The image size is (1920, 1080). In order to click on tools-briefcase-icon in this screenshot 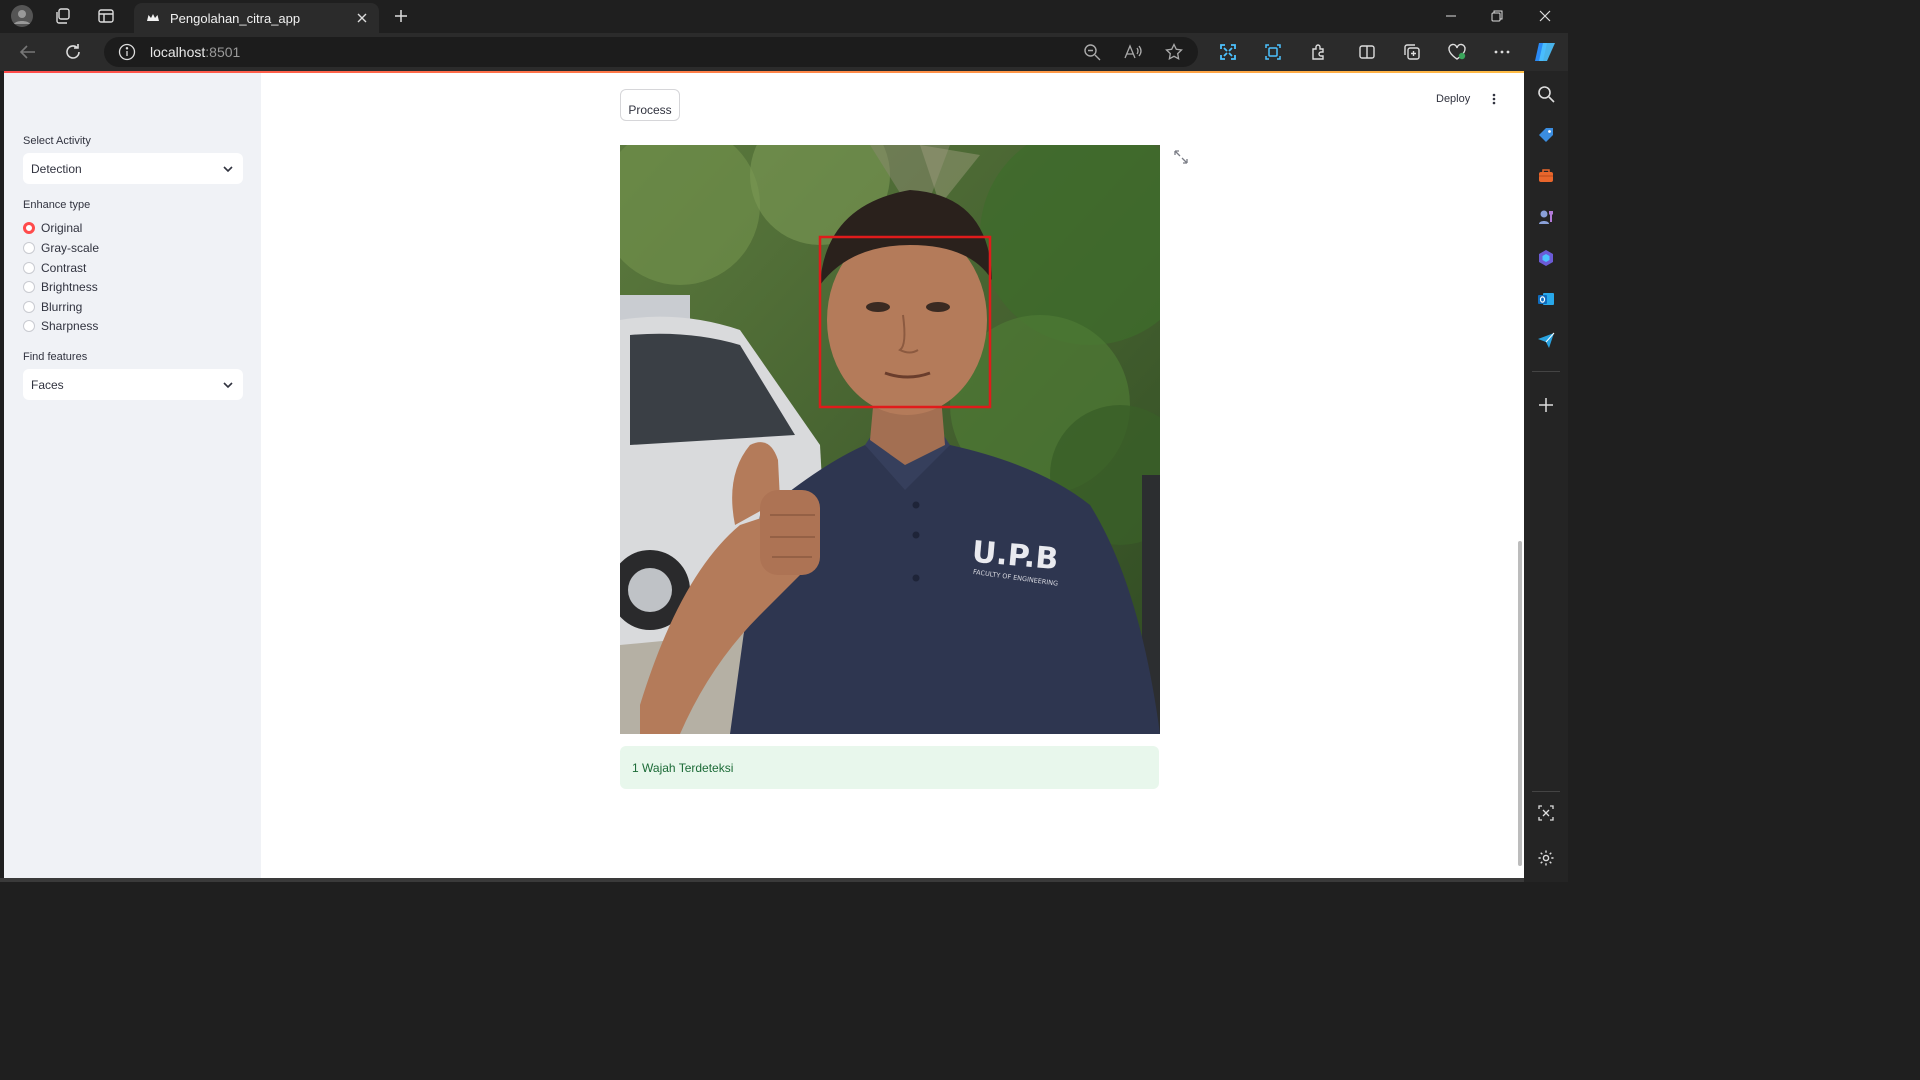, I will do `click(1546, 176)`.